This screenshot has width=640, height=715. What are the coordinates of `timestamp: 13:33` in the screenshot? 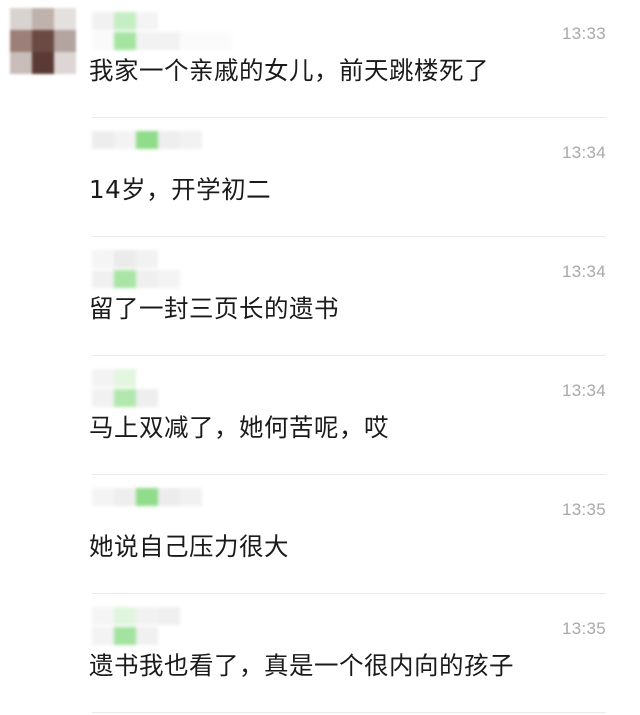 It's located at (583, 33).